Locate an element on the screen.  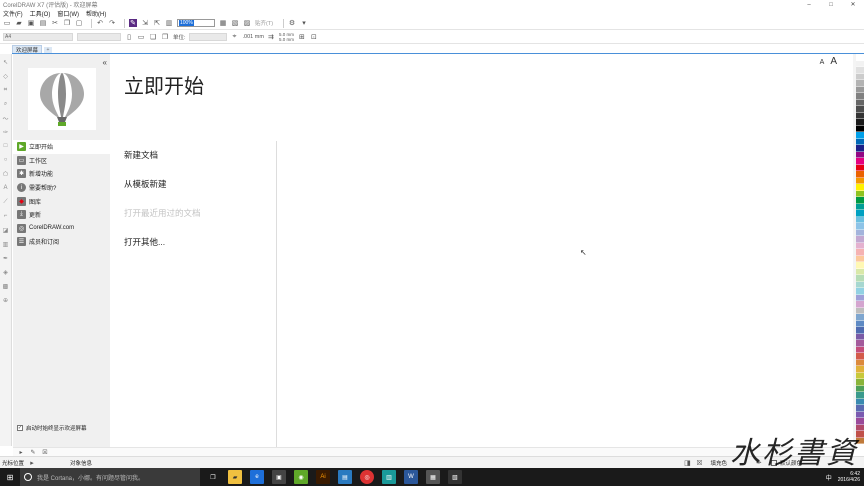
show-on-startup-option: ✓ 启动时始终显示欢迎屏幕 is located at coordinates (52, 428).